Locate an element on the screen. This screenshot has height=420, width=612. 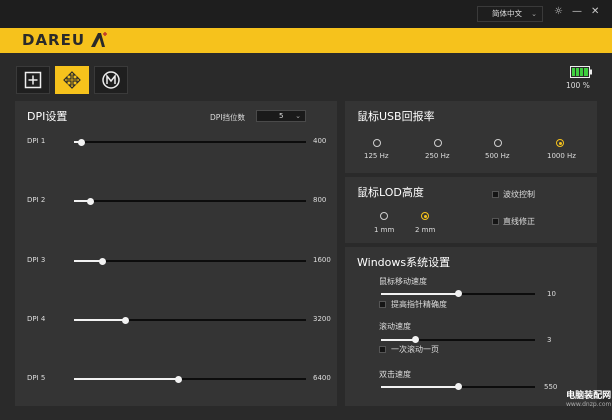
settings-gear-icon: ☼ is located at coordinates (558, 12).